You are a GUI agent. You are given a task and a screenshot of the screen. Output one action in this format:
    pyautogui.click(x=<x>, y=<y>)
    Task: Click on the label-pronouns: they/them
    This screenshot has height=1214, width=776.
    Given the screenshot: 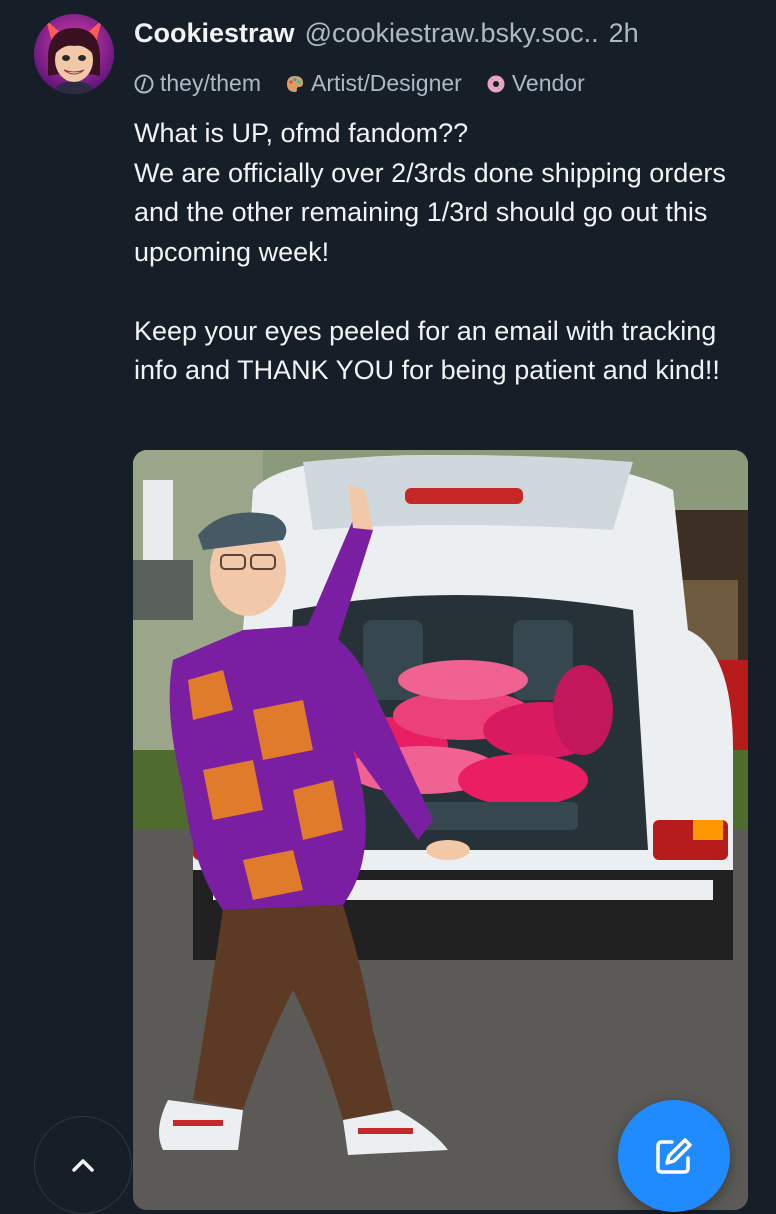 What is the action you would take?
    pyautogui.click(x=197, y=83)
    